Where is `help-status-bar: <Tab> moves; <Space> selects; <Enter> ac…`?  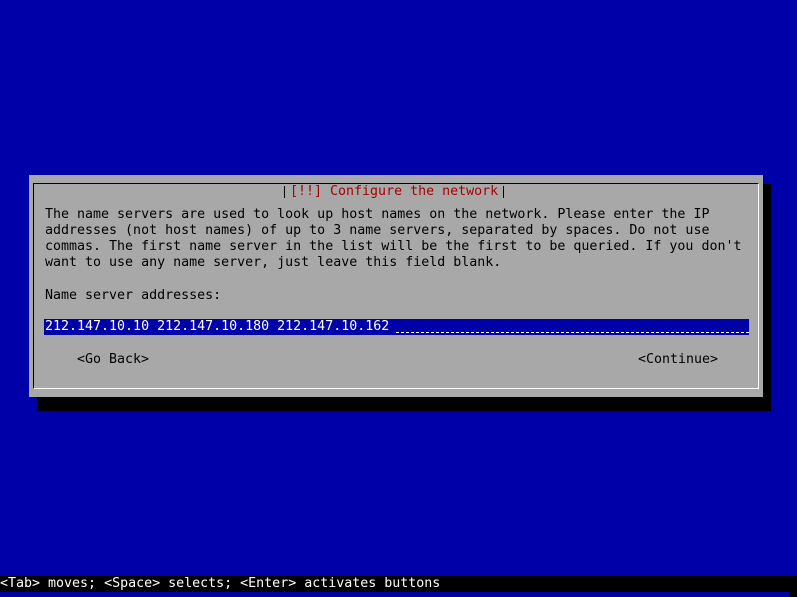
help-status-bar: <Tab> moves; <Space> selects; <Enter> ac… is located at coordinates (394, 584).